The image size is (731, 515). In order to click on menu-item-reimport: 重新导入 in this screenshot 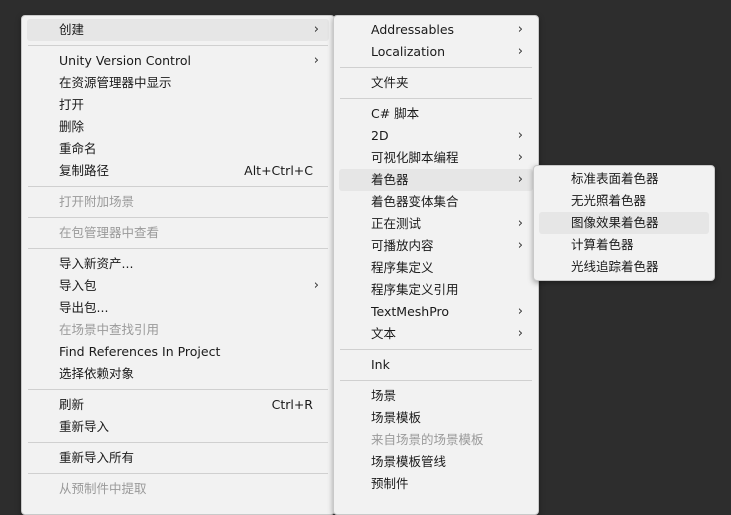, I will do `click(178, 427)`.